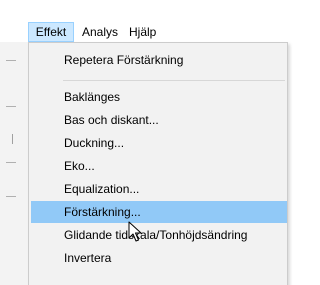  I want to click on menu-effekt: Effekt, so click(51, 32).